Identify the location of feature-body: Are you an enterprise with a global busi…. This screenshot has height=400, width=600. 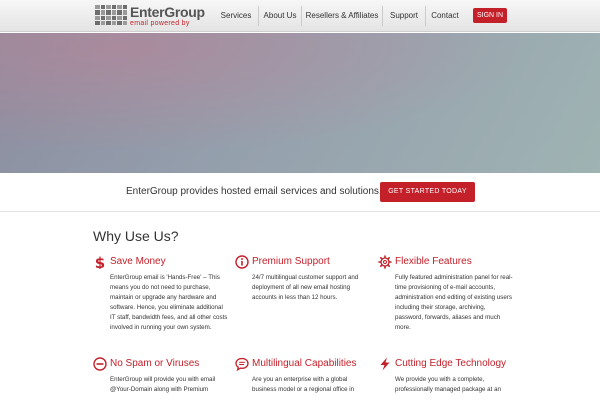
(303, 384).